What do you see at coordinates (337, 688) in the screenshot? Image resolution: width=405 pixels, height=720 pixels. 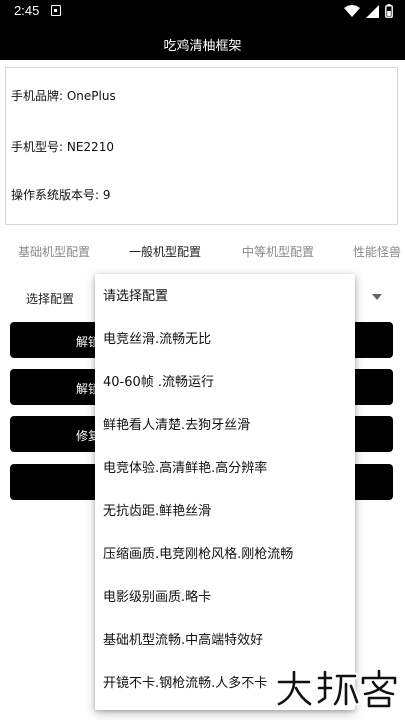 I see `watermark-logo` at bounding box center [337, 688].